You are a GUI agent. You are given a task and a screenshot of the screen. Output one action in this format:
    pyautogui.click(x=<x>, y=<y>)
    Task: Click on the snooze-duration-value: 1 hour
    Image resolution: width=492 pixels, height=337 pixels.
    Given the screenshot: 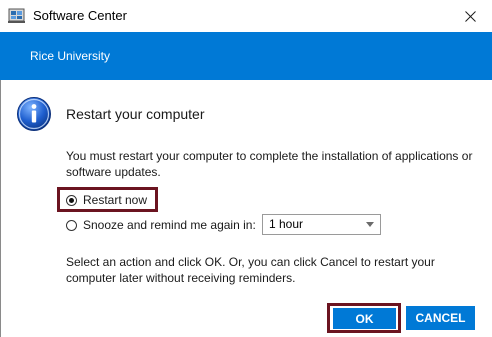 What is the action you would take?
    pyautogui.click(x=286, y=224)
    